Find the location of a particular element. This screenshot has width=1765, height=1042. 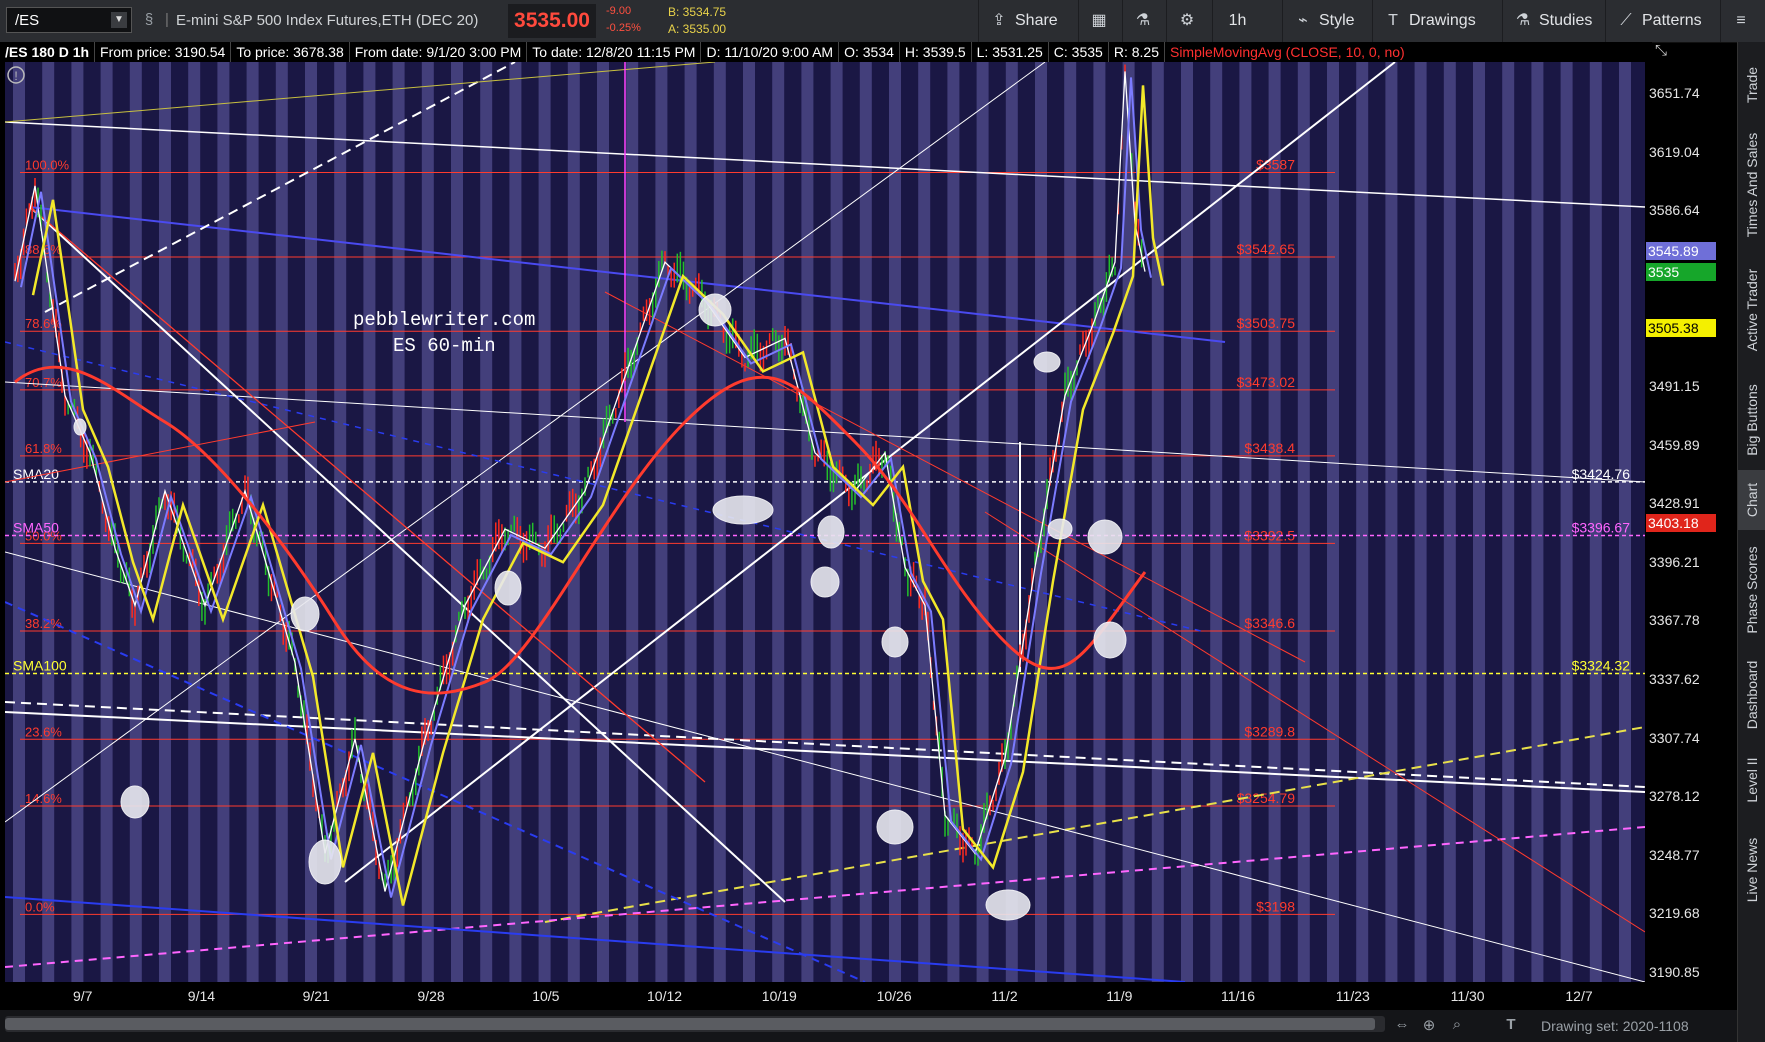

watermark-line1: pebblewriter.com is located at coordinates (444, 320).